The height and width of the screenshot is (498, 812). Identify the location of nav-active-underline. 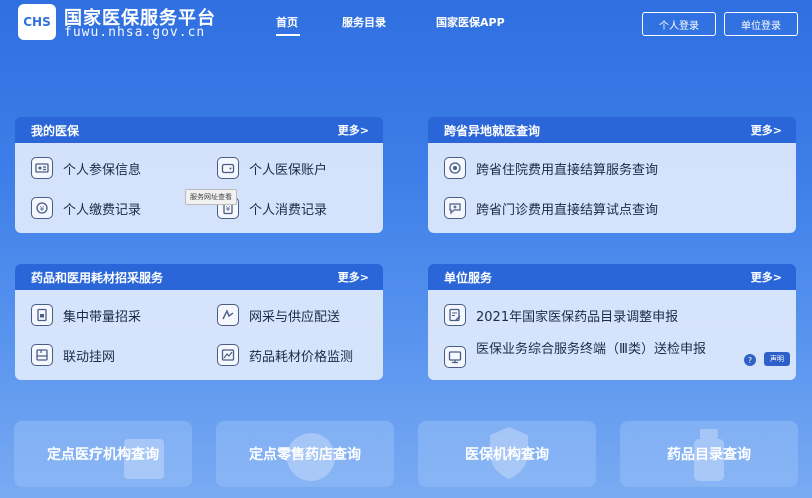
(288, 35).